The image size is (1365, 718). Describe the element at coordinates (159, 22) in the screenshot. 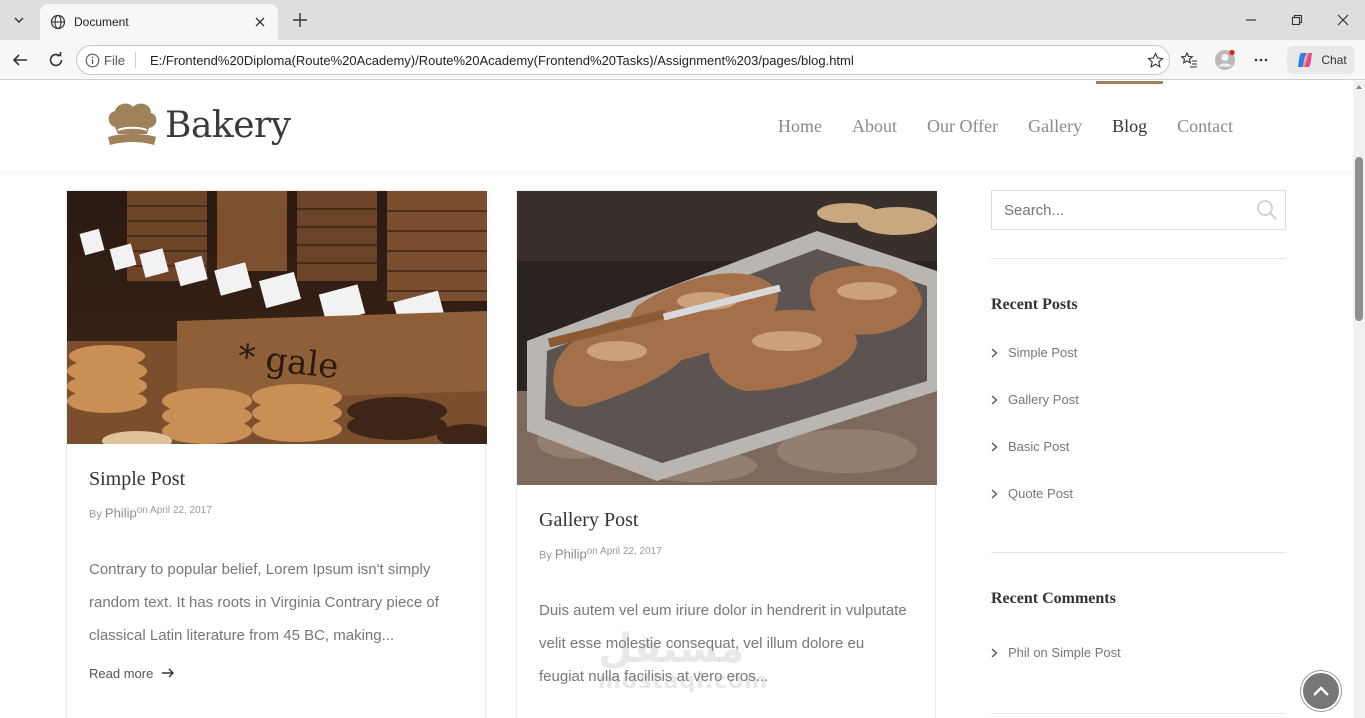

I see `browser-tab: Document` at that location.